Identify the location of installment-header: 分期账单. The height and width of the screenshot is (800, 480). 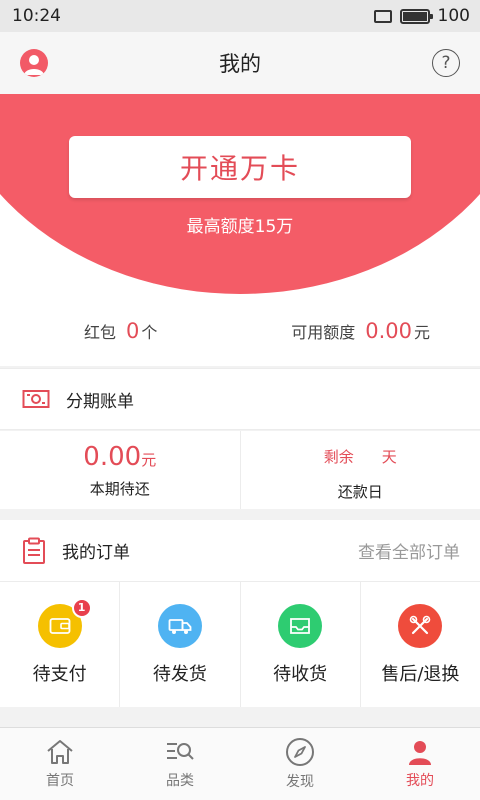
(240, 399).